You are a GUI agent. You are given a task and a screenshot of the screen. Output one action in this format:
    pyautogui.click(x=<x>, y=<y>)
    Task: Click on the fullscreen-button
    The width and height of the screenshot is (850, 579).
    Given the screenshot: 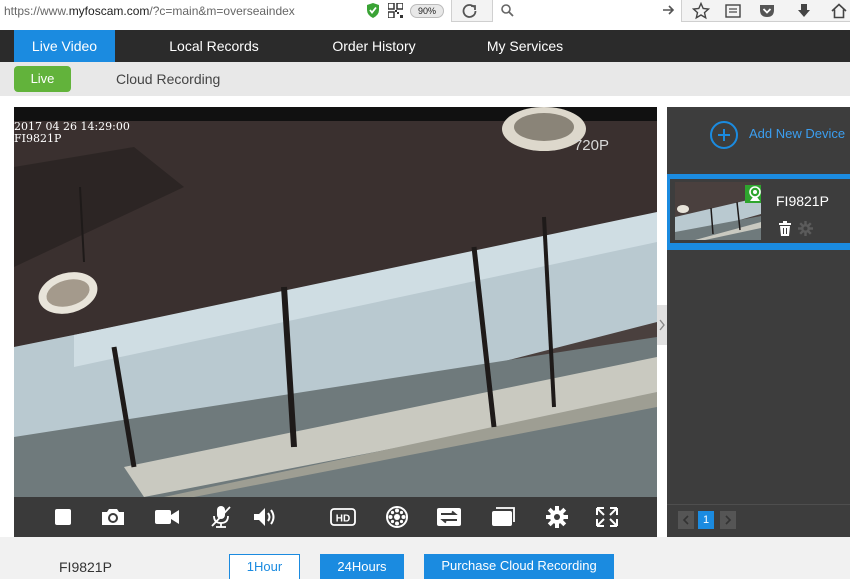 What is the action you would take?
    pyautogui.click(x=607, y=517)
    